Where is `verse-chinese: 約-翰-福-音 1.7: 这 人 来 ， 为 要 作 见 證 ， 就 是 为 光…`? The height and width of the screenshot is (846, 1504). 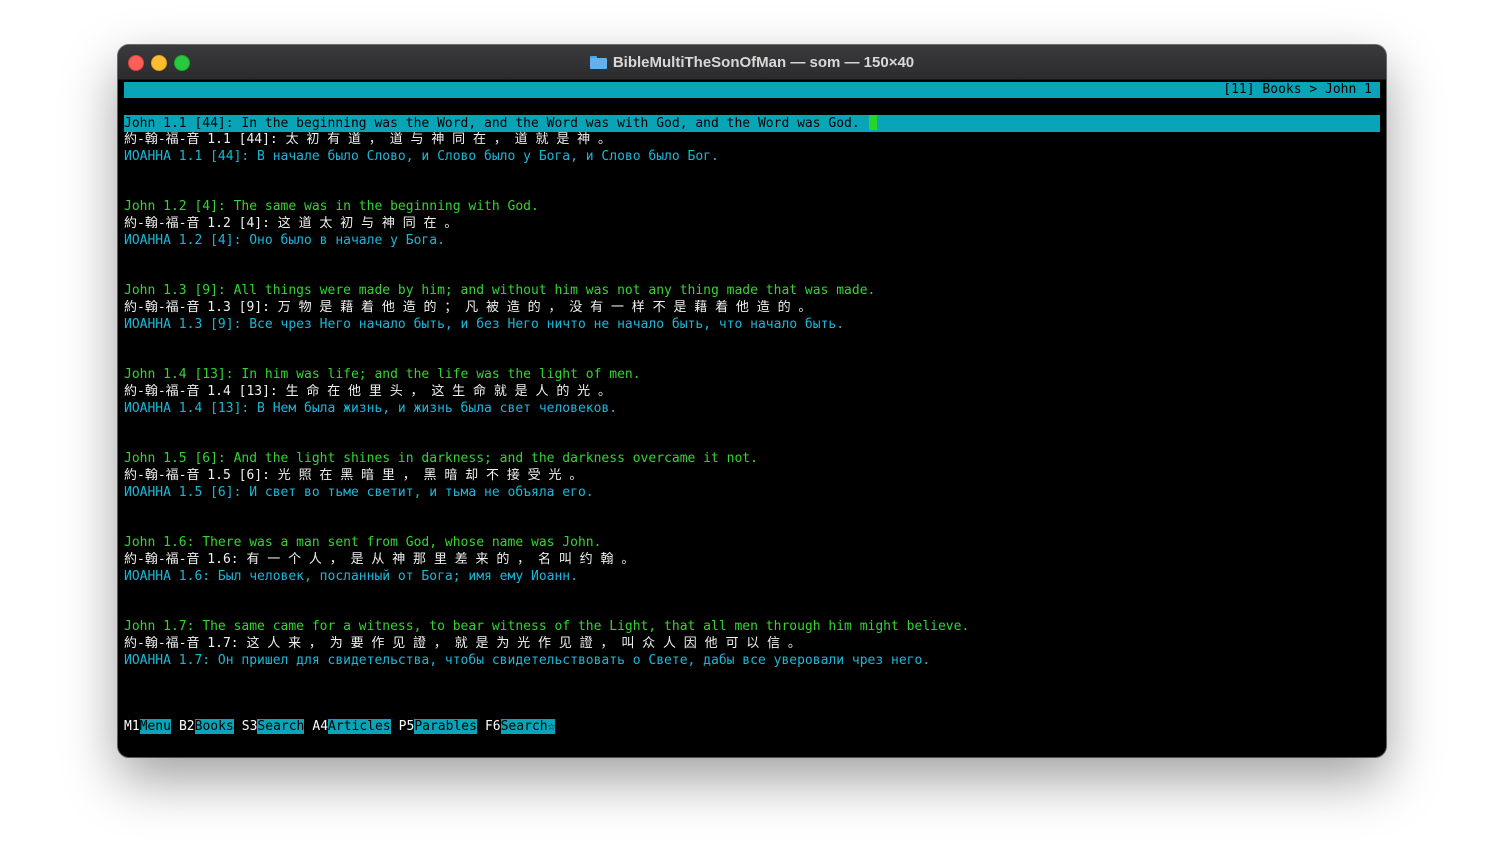 verse-chinese: 約-翰-福-音 1.7: 这 人 来 ， 为 要 作 见 證 ， 就 是 为 光… is located at coordinates (462, 643).